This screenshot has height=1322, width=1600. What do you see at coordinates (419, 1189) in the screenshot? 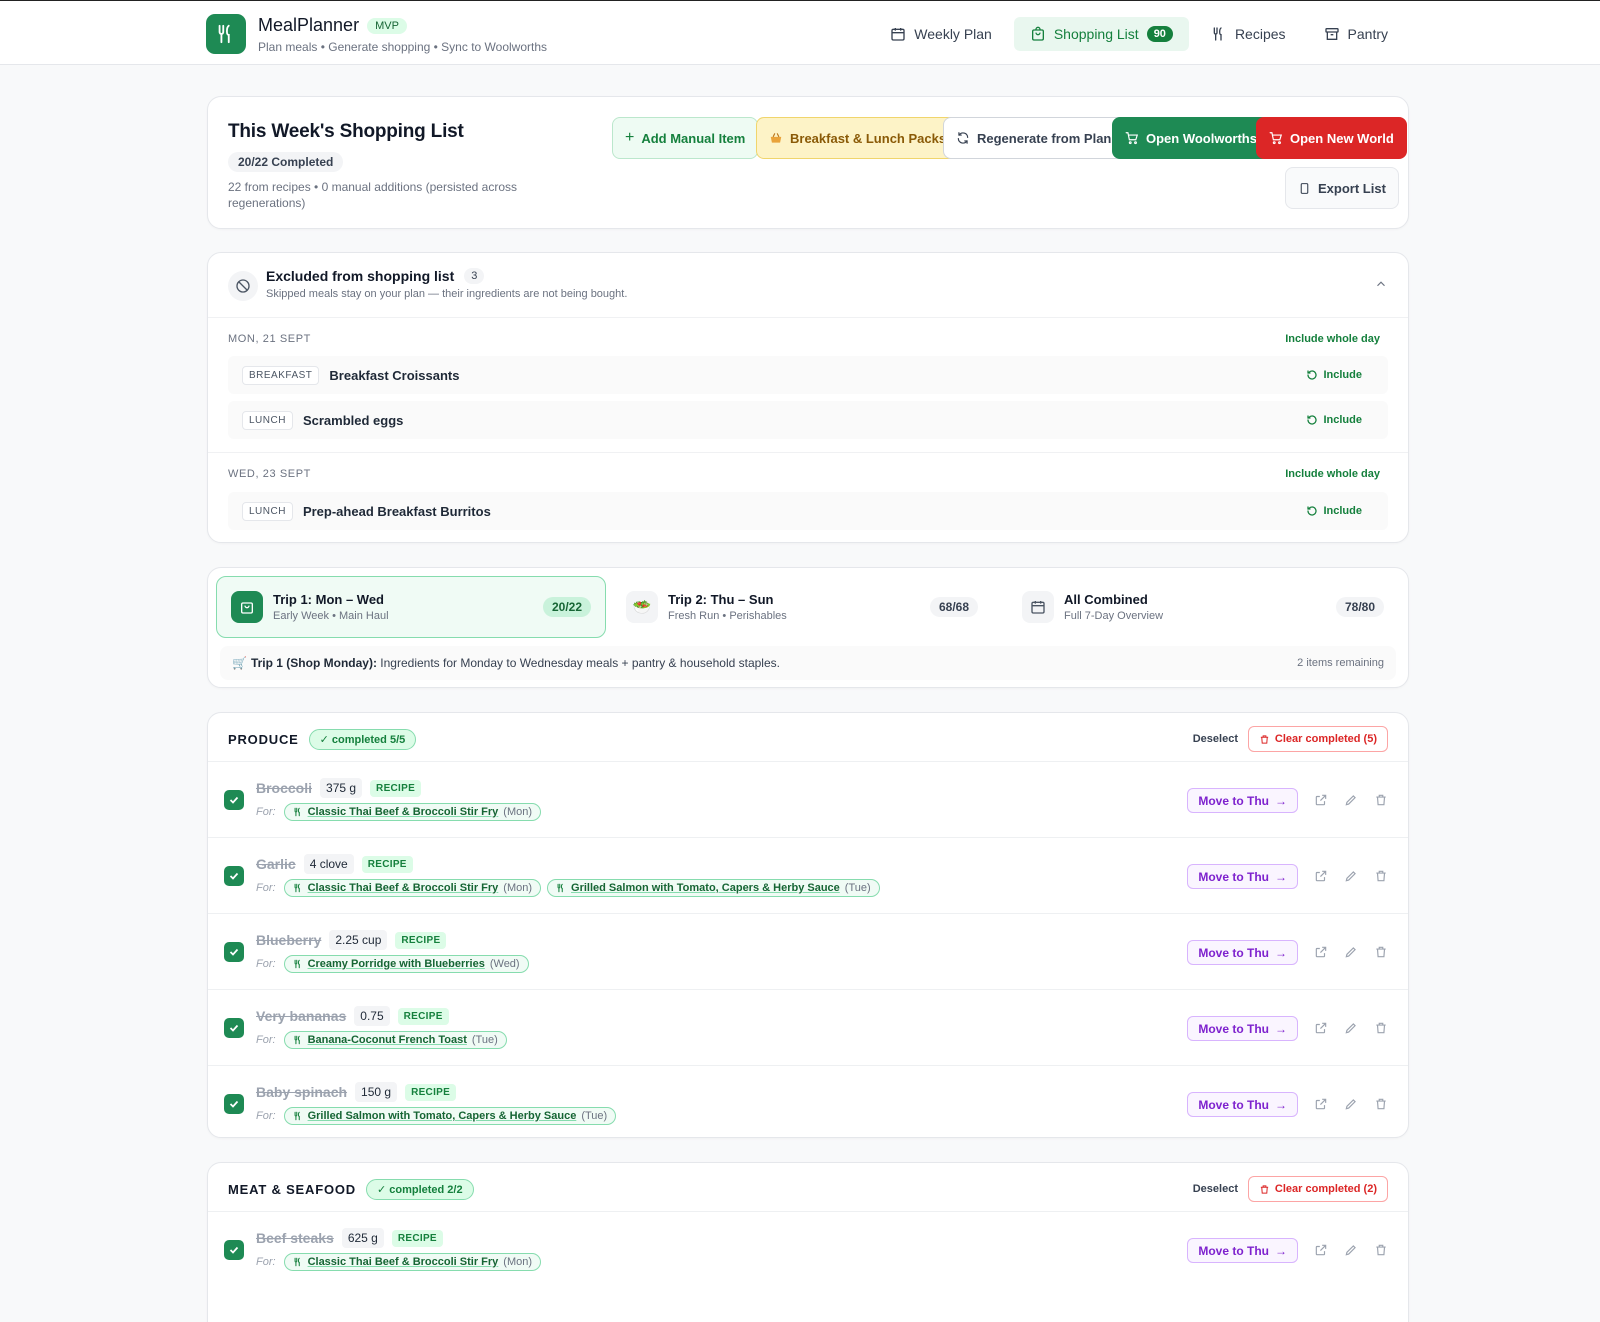
I see `category-completed-badge: ✓ completed 2/2` at bounding box center [419, 1189].